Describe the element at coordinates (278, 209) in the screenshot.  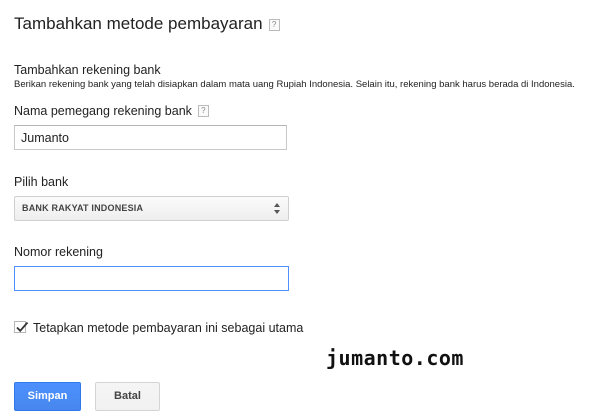
I see `select-arrows-icon` at that location.